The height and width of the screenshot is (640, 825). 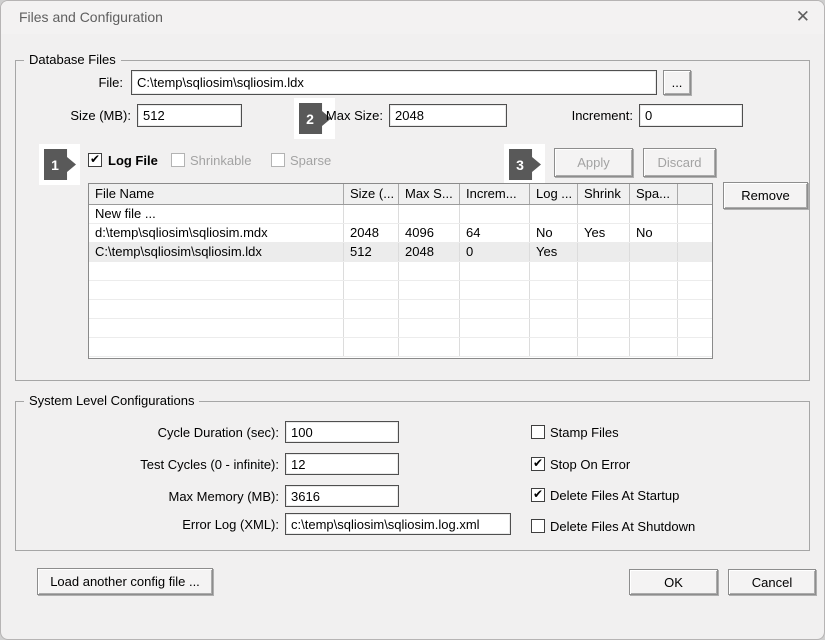 I want to click on log-file-label: Log File, so click(x=133, y=160).